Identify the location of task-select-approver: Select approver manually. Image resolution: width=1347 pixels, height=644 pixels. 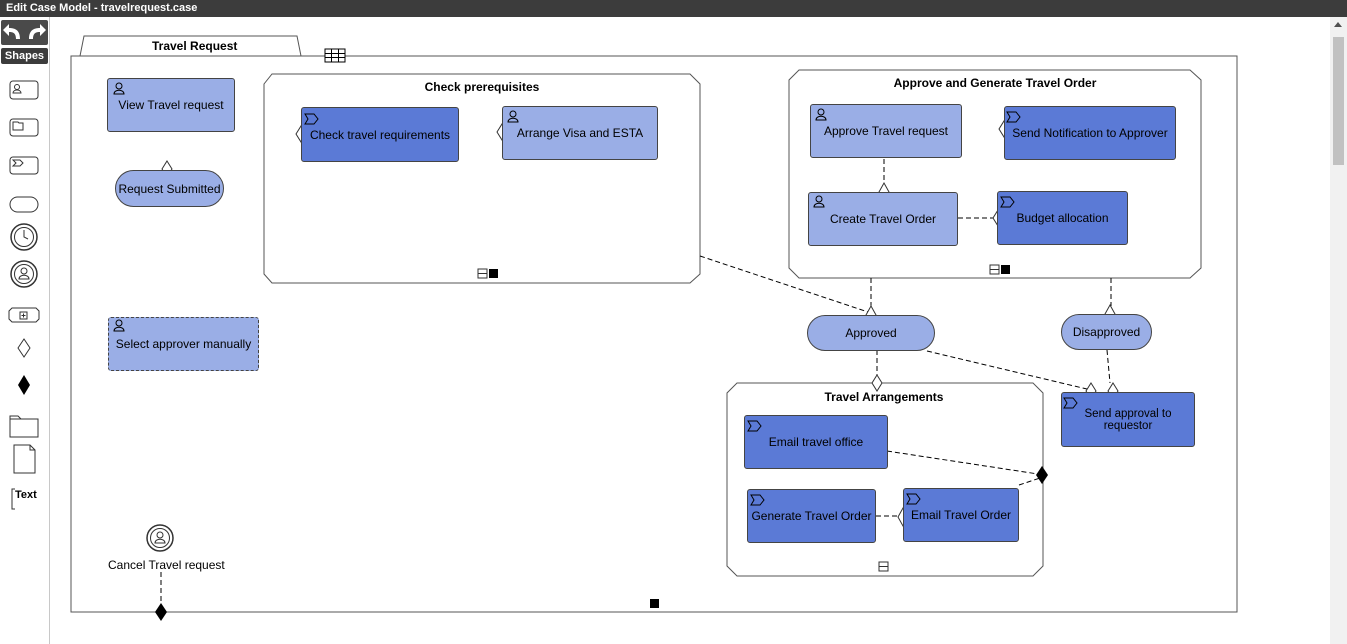
(183, 344).